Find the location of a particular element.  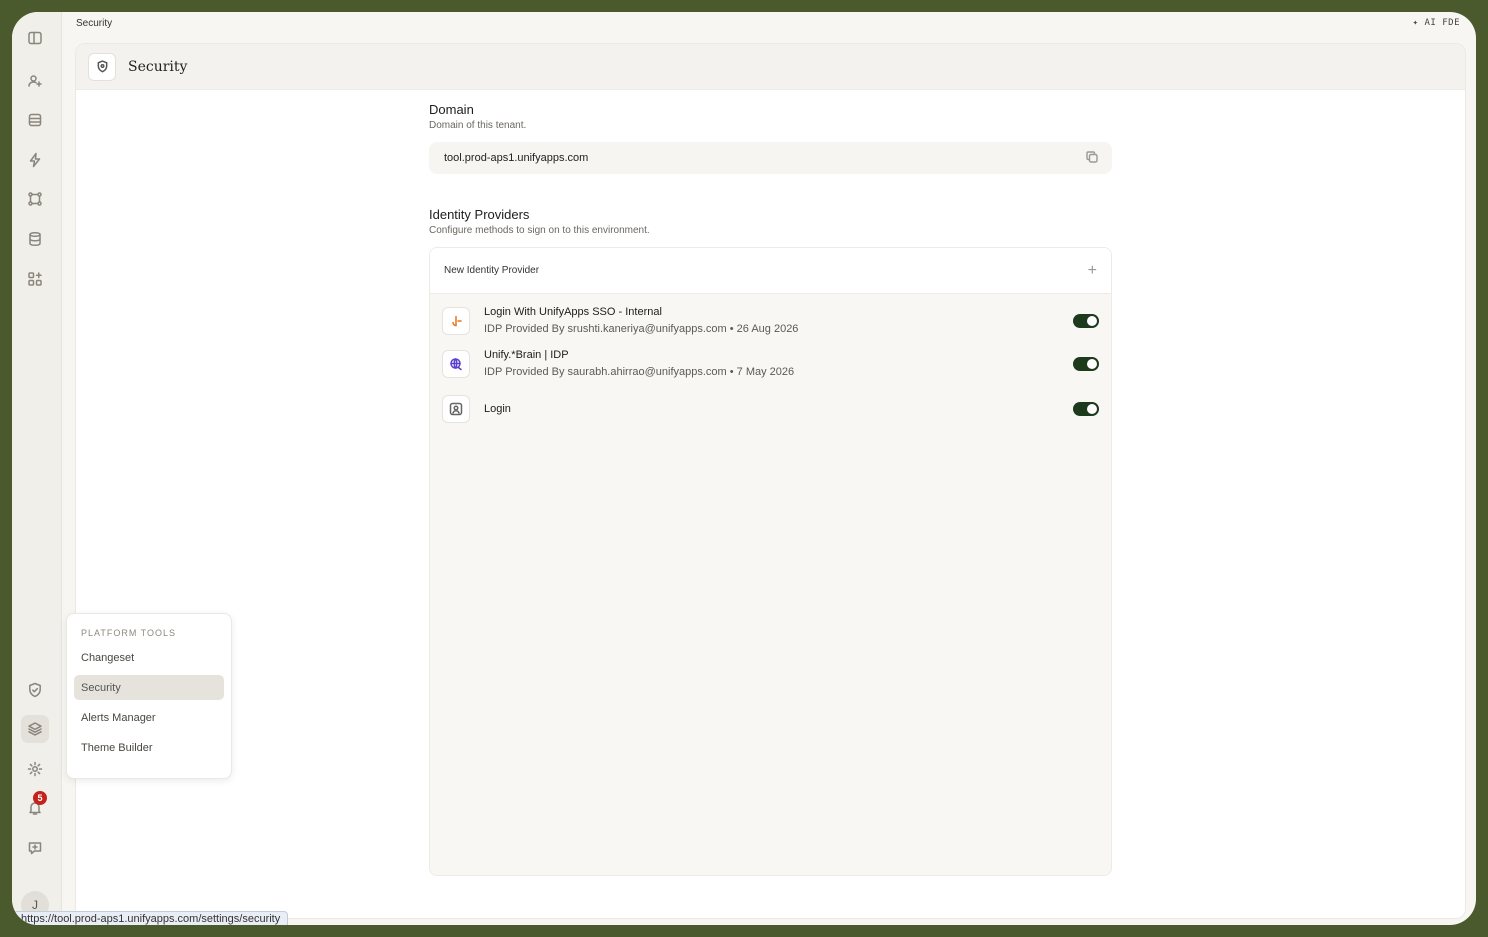

domain-value: tool.prod-aps1.unifyapps.com is located at coordinates (516, 158).